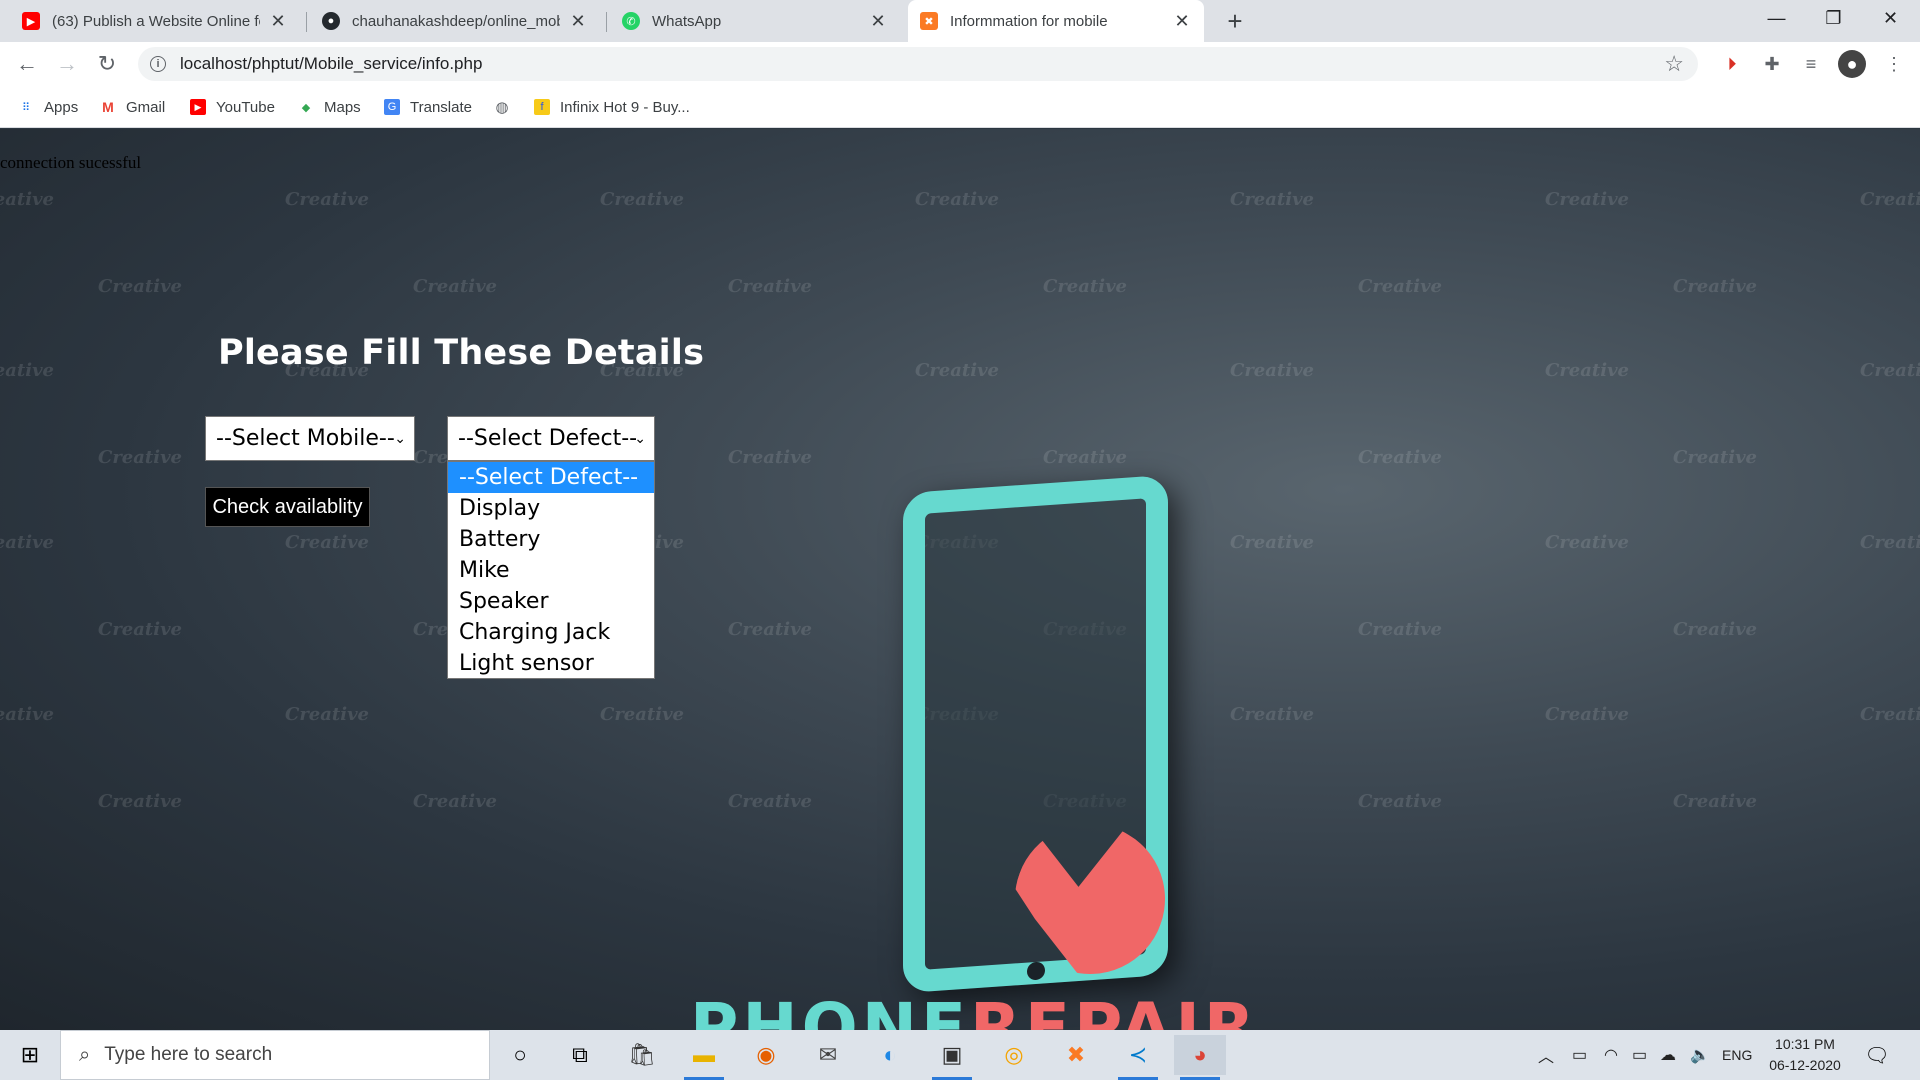 The width and height of the screenshot is (1920, 1080). What do you see at coordinates (551, 570) in the screenshot?
I see `defect-option: Mike` at bounding box center [551, 570].